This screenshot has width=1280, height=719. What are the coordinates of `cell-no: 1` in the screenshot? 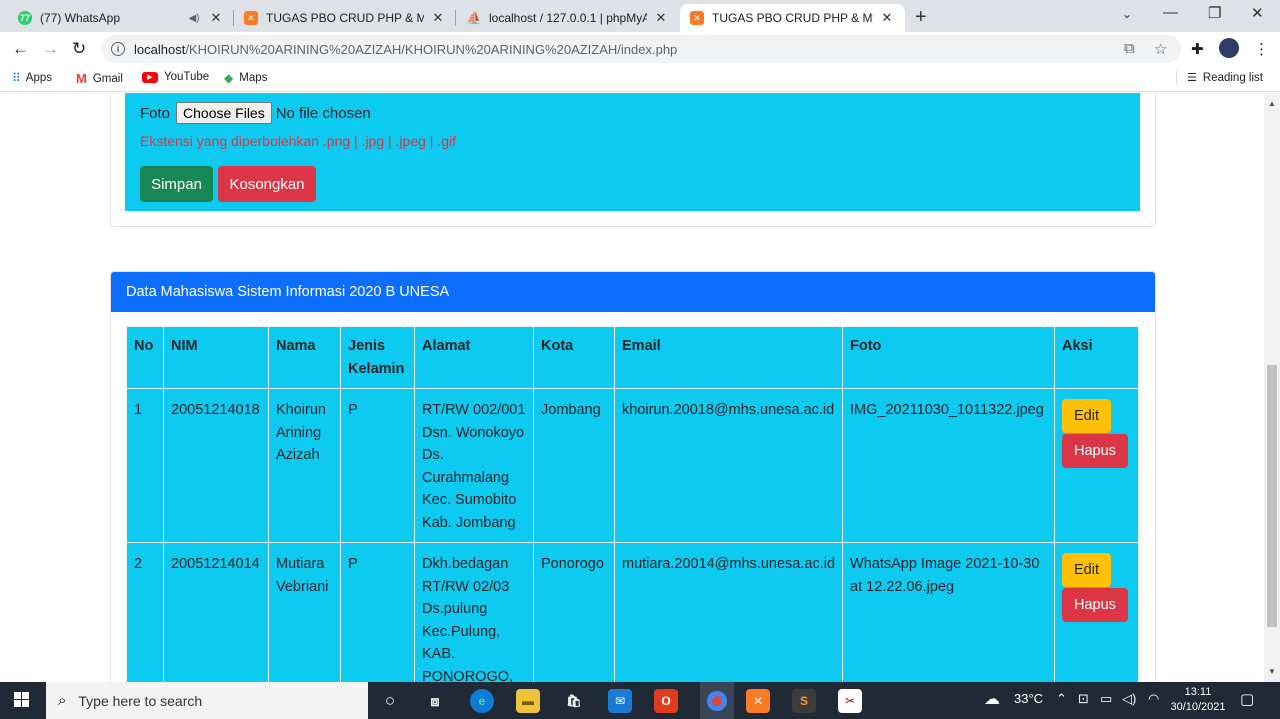 It's located at (145, 465).